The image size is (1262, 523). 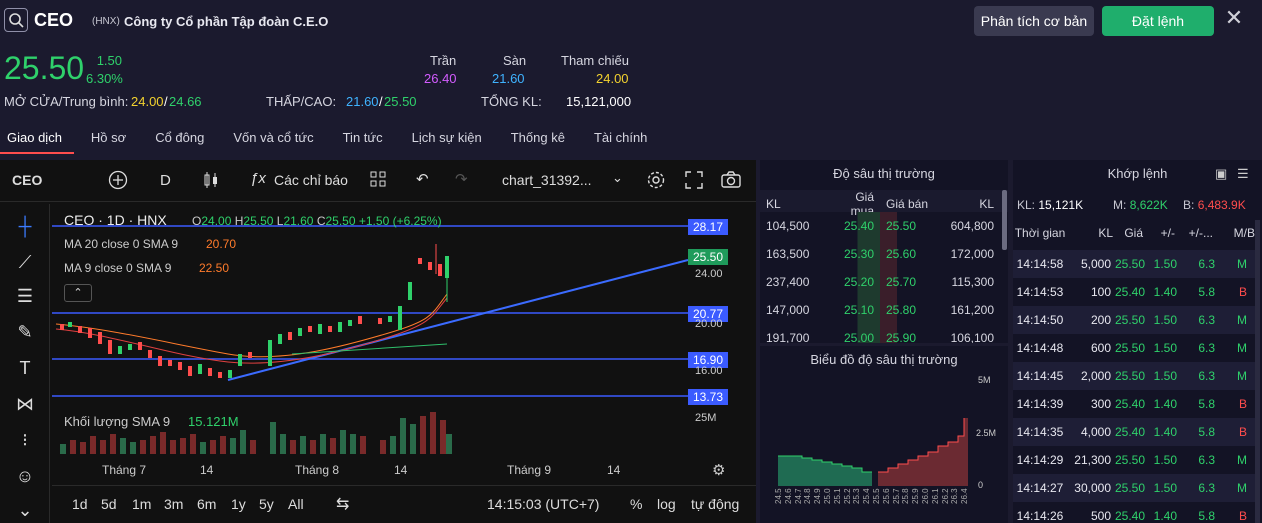 I want to click on fullscreen-icon, so click(x=694, y=182).